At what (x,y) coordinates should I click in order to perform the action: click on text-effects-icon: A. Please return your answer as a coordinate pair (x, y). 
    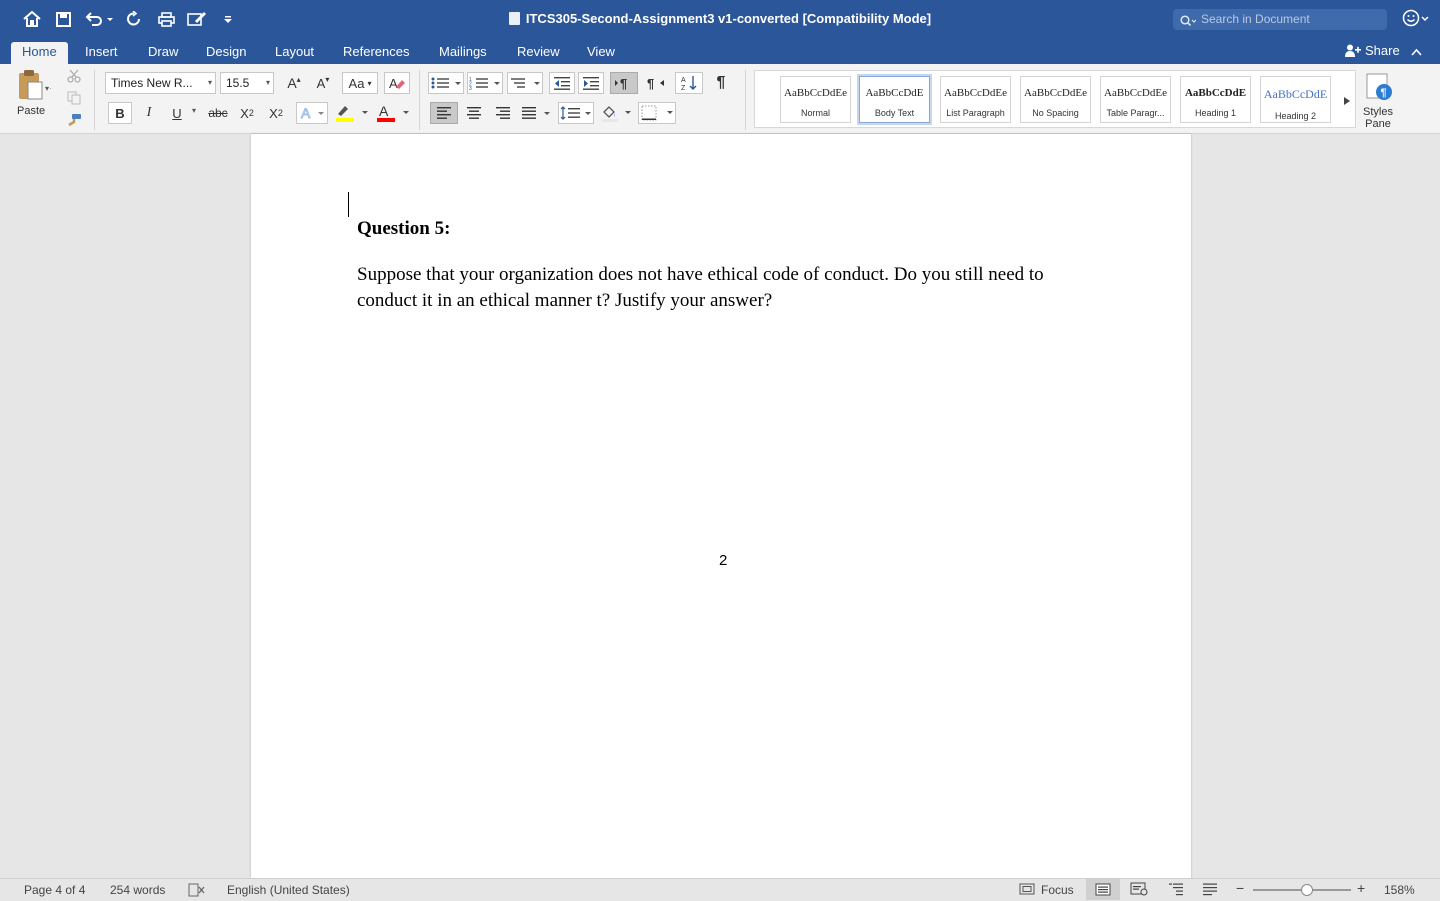
    Looking at the image, I should click on (312, 113).